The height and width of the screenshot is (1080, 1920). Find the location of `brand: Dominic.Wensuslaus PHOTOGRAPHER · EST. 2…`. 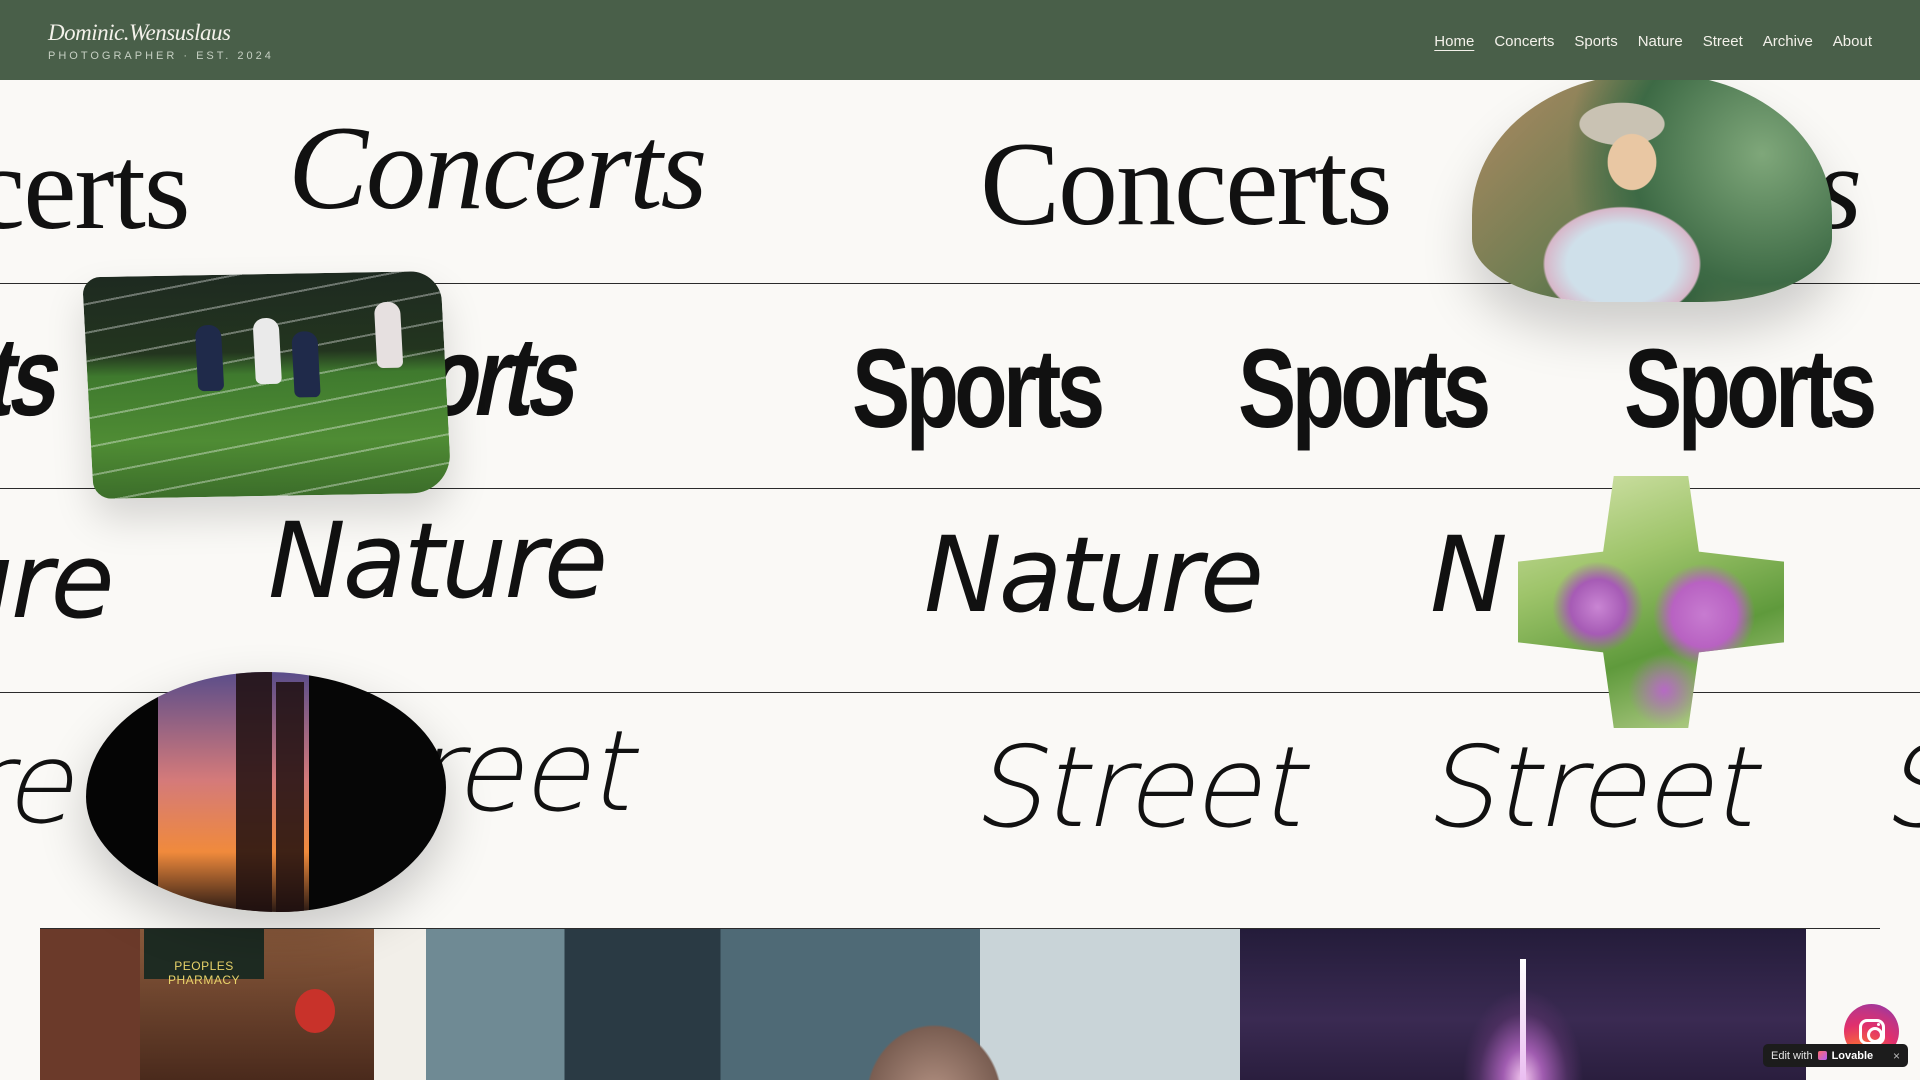

brand: Dominic.Wensuslaus PHOTOGRAPHER · EST. 2… is located at coordinates (161, 41).